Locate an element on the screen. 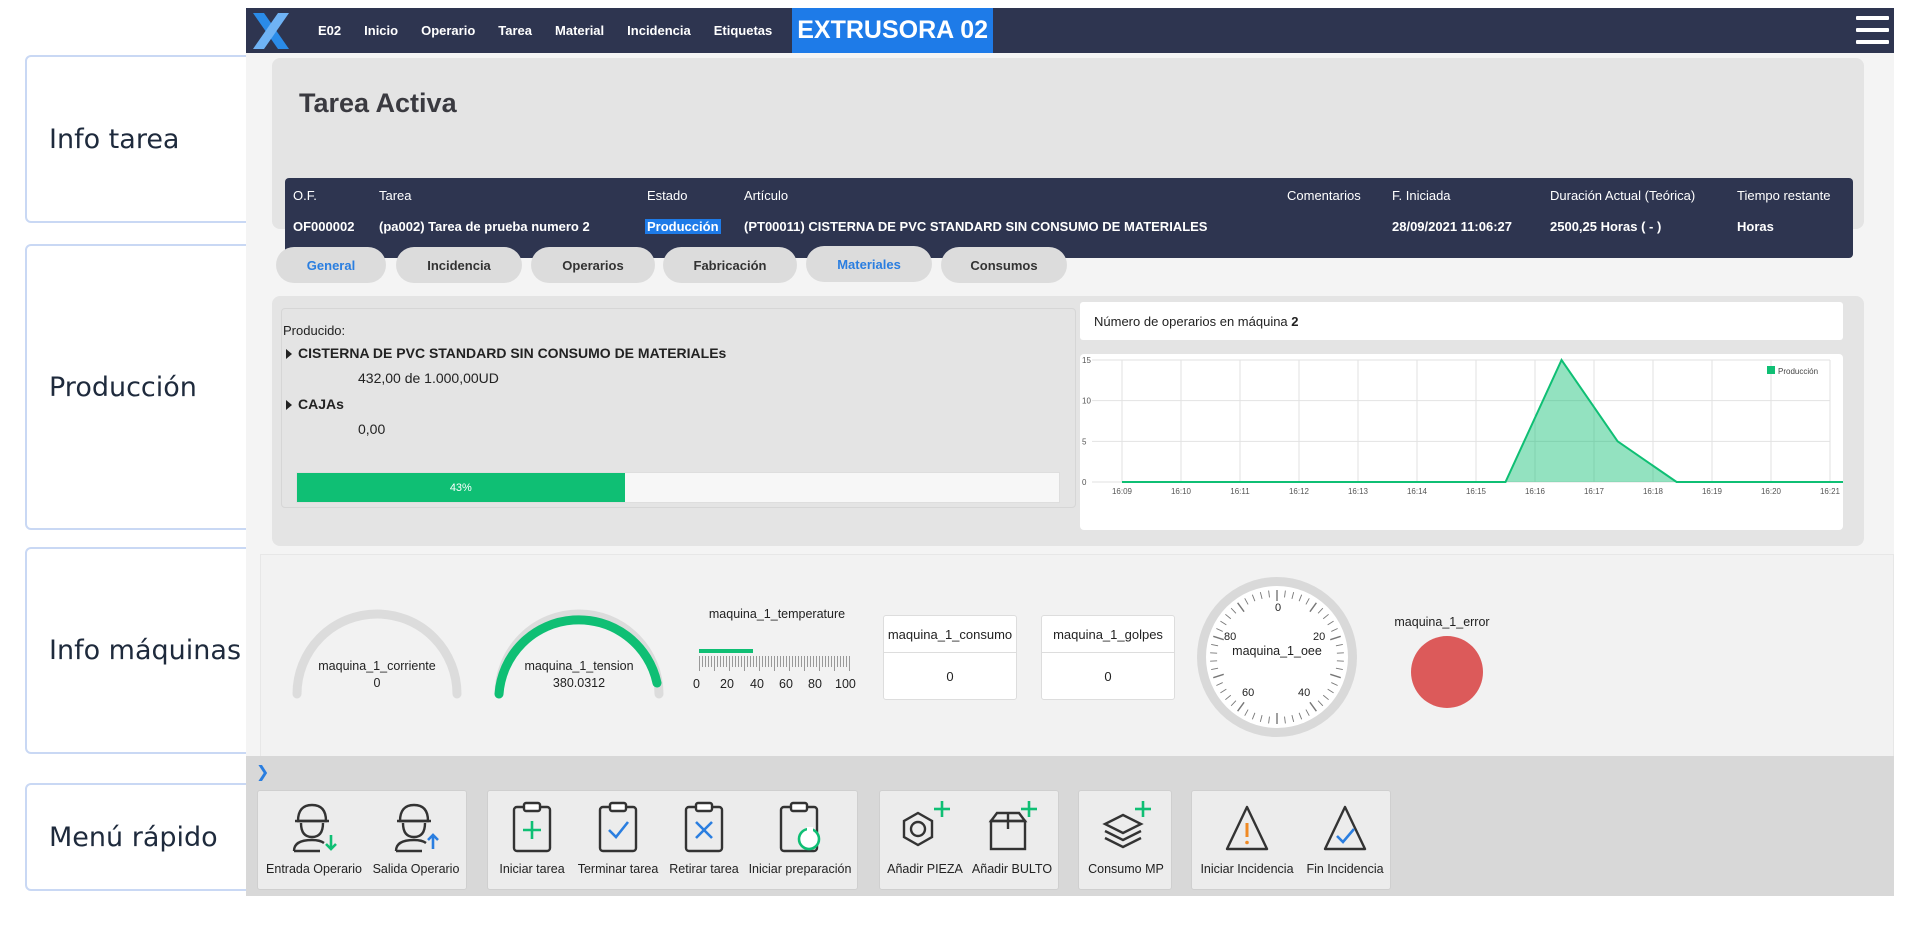 The height and width of the screenshot is (927, 1913). temp-tick: 80 is located at coordinates (815, 684).